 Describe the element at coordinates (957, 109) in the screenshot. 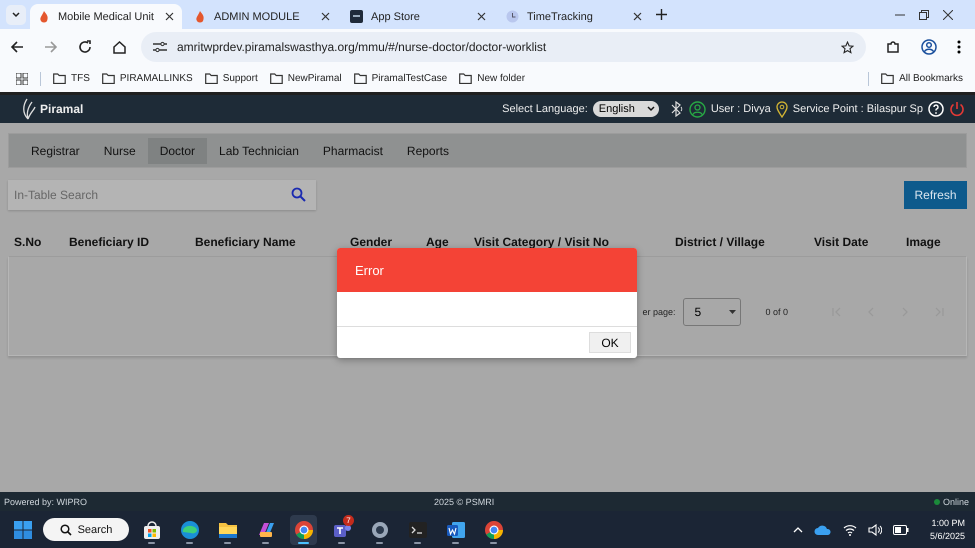

I see `power-icon` at that location.